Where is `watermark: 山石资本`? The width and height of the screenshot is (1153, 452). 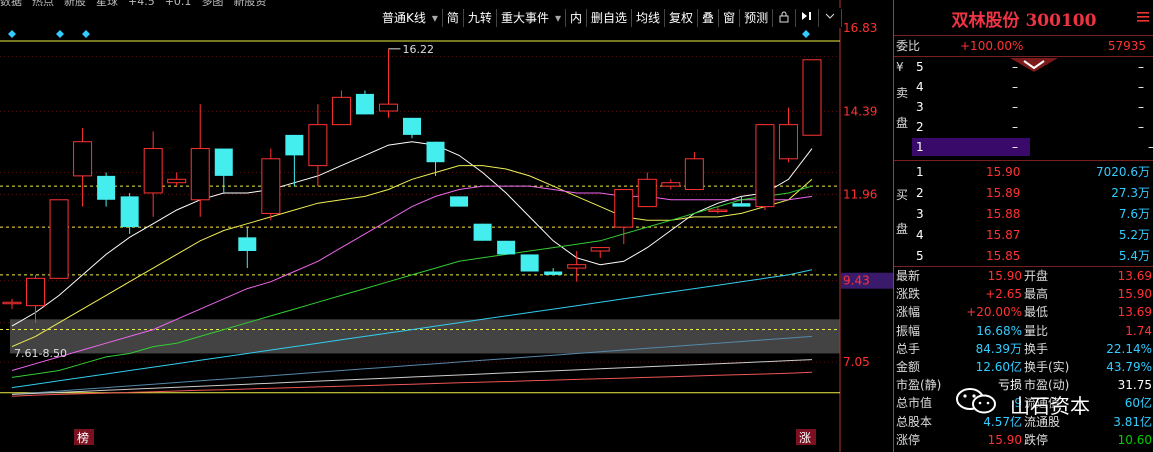 watermark: 山石资本 is located at coordinates (1052, 402).